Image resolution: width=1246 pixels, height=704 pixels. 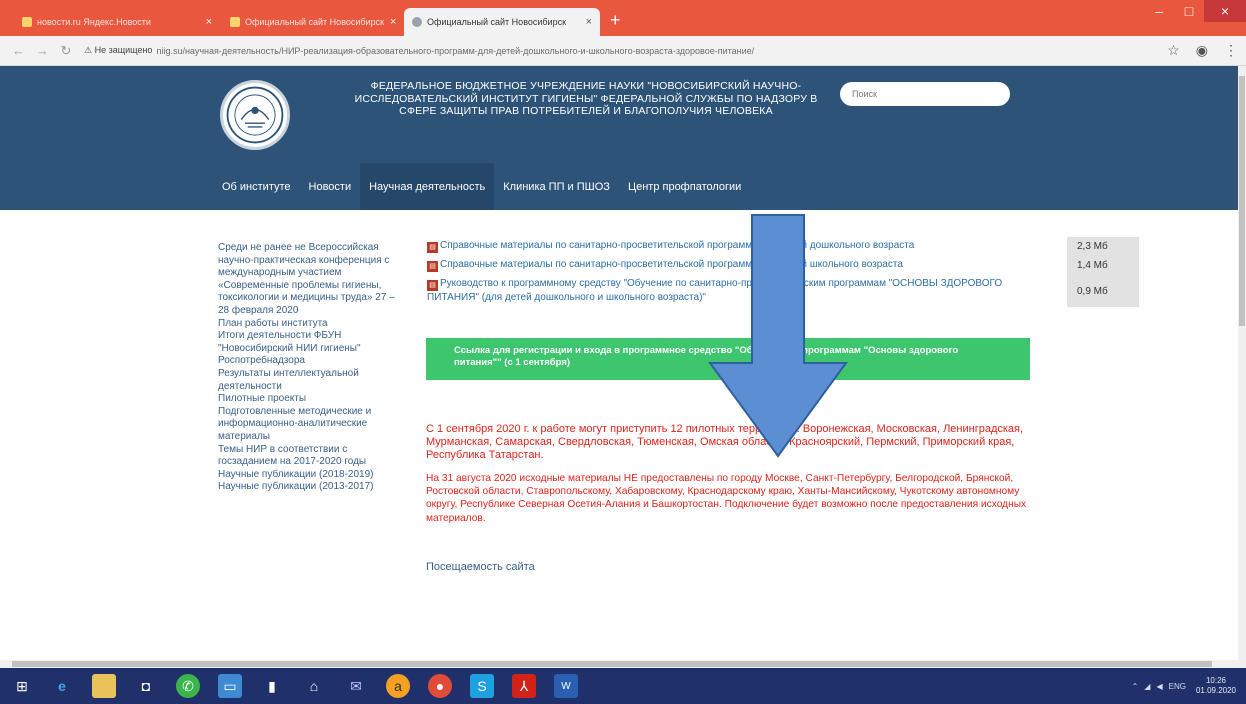 I want to click on site-visits-link: Посещаемость сайта, so click(x=480, y=567).